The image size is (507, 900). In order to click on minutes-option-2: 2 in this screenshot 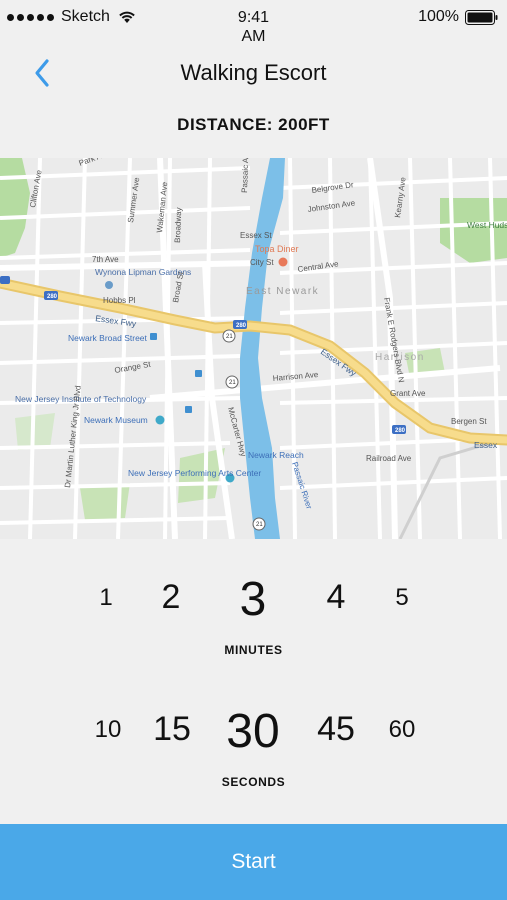, I will do `click(171, 597)`.